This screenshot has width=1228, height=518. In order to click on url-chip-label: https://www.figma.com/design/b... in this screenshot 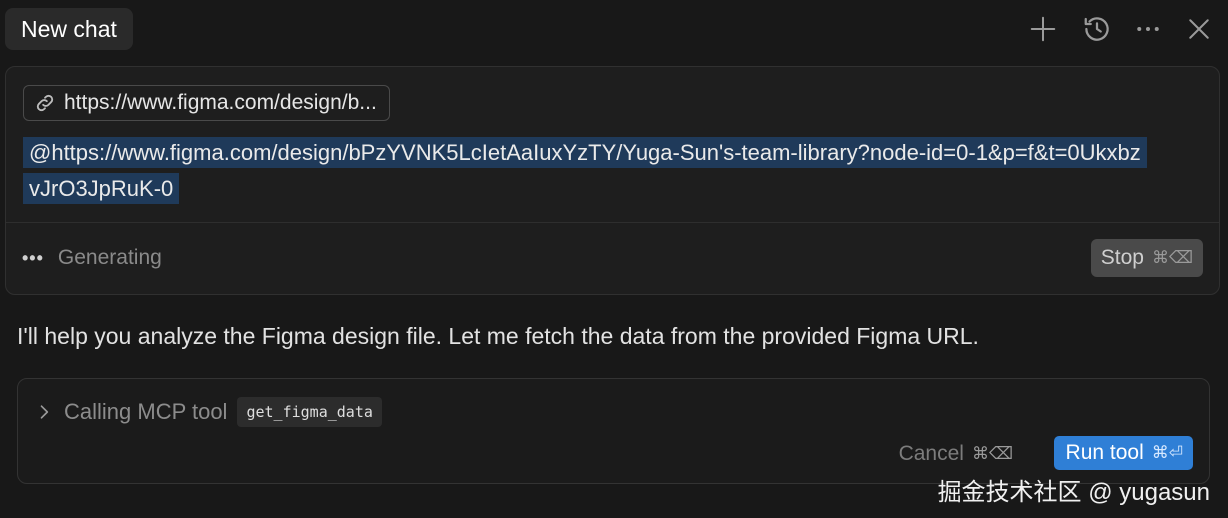, I will do `click(220, 102)`.